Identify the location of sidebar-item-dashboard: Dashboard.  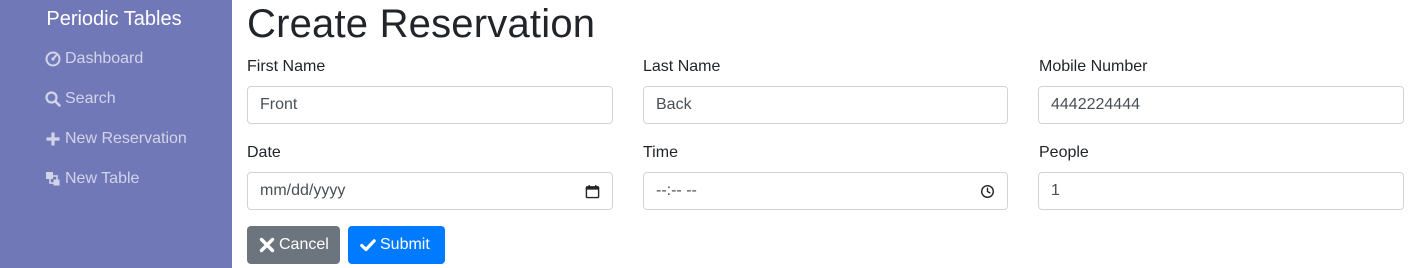
(93, 59).